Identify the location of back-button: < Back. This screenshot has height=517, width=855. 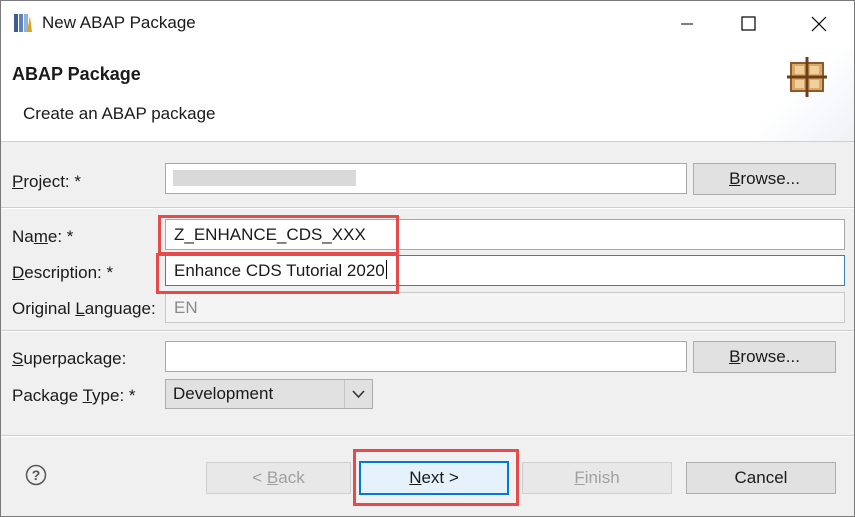
(278, 478).